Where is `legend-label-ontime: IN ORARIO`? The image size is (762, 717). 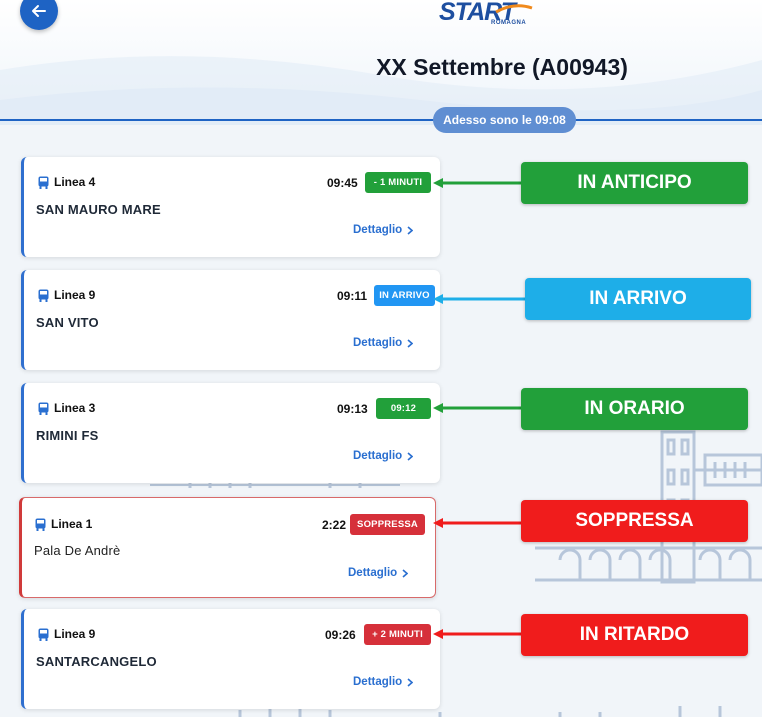
legend-label-ontime: IN ORARIO is located at coordinates (634, 409).